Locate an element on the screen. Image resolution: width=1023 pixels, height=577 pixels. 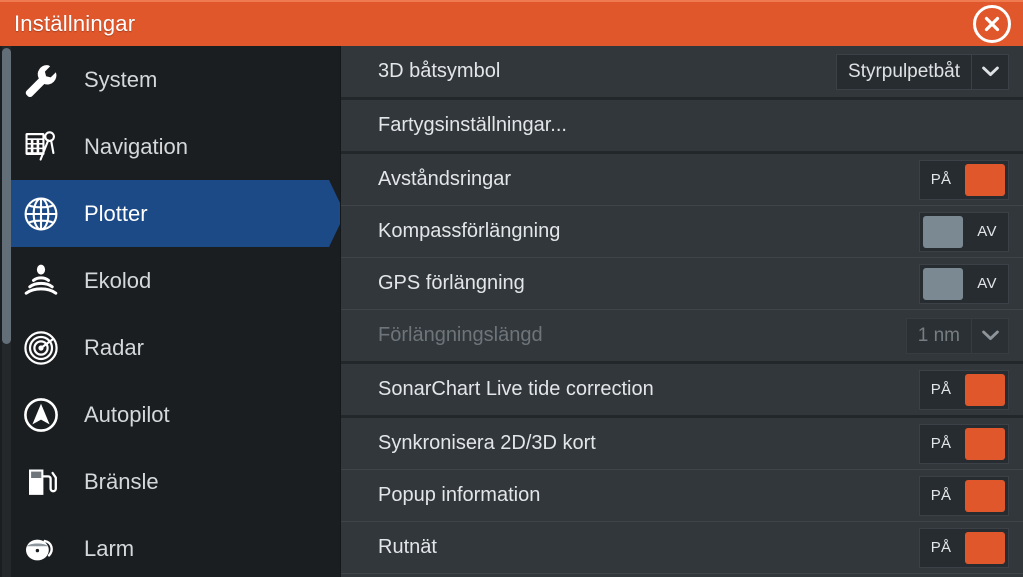
sidebar-item-label: Ekolod is located at coordinates (118, 280).